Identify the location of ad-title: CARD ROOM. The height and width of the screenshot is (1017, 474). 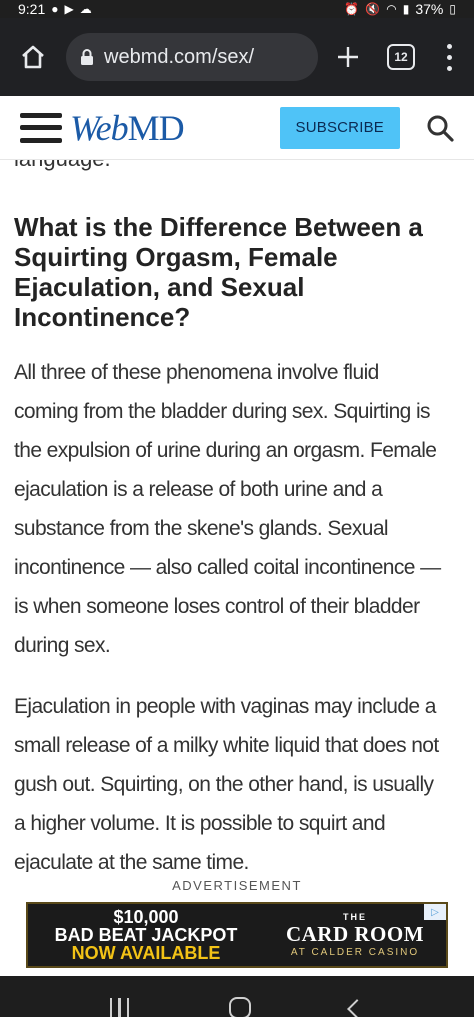
(355, 934).